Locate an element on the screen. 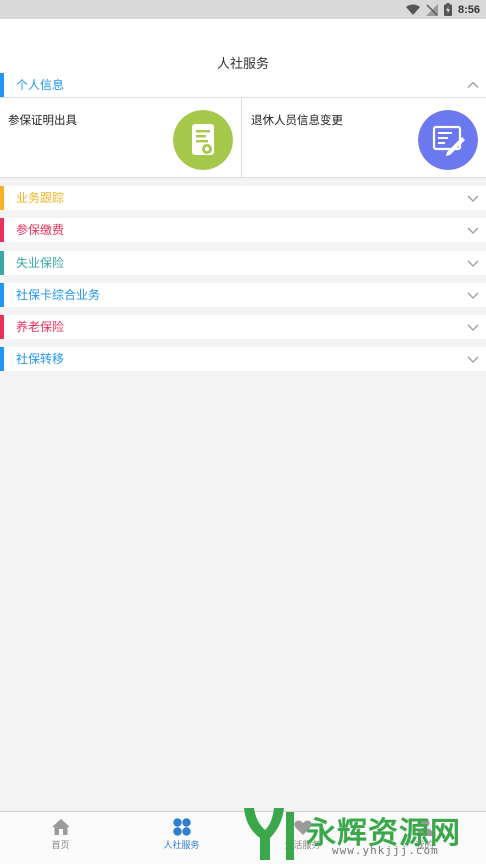 This screenshot has width=486, height=864. no-signal-icon is located at coordinates (431, 9).